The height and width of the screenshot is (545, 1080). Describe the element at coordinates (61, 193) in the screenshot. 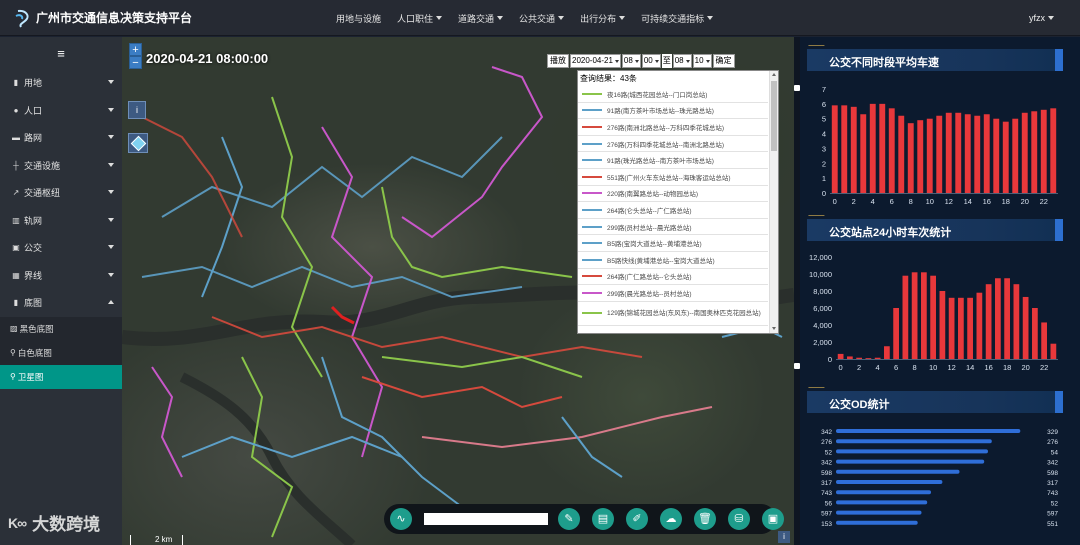

I see `sidebar-item-hub: ↗ 交通枢纽` at that location.